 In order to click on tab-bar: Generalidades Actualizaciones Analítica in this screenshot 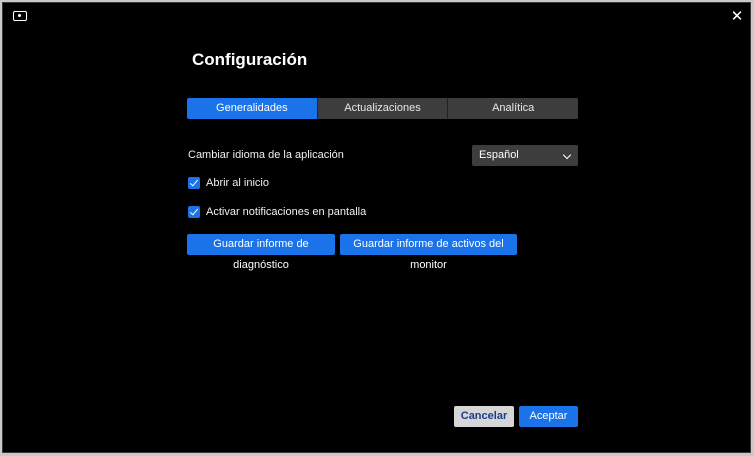, I will do `click(383, 108)`.